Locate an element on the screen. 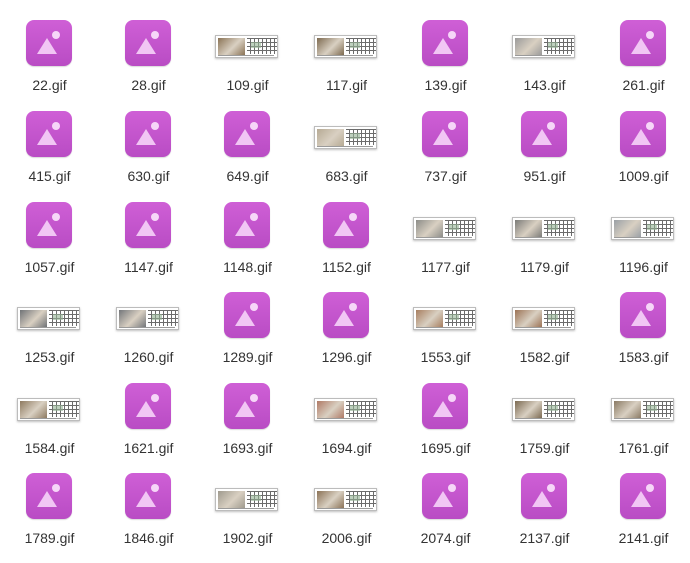 This screenshot has height=563, width=690. file-item: 1177.gif is located at coordinates (445, 247).